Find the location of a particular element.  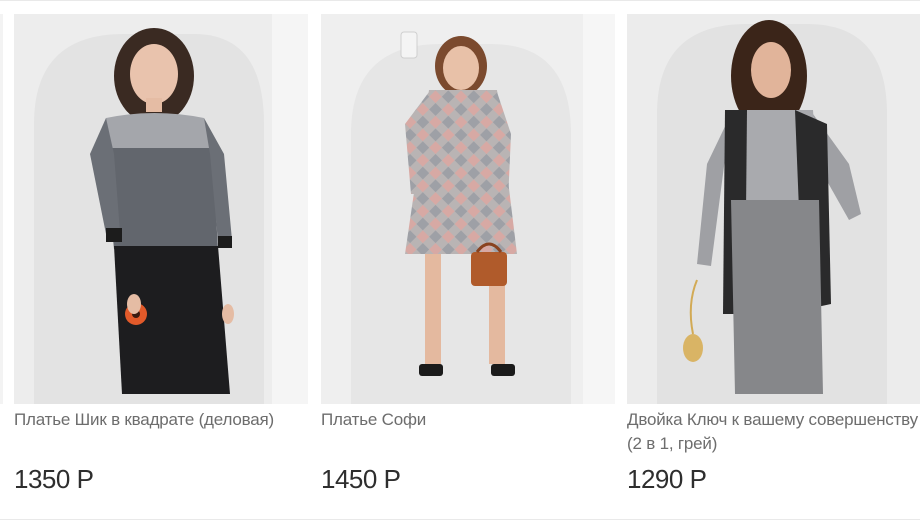

product-title: Платье Шик в квадрате (деловая) is located at coordinates (161, 432).